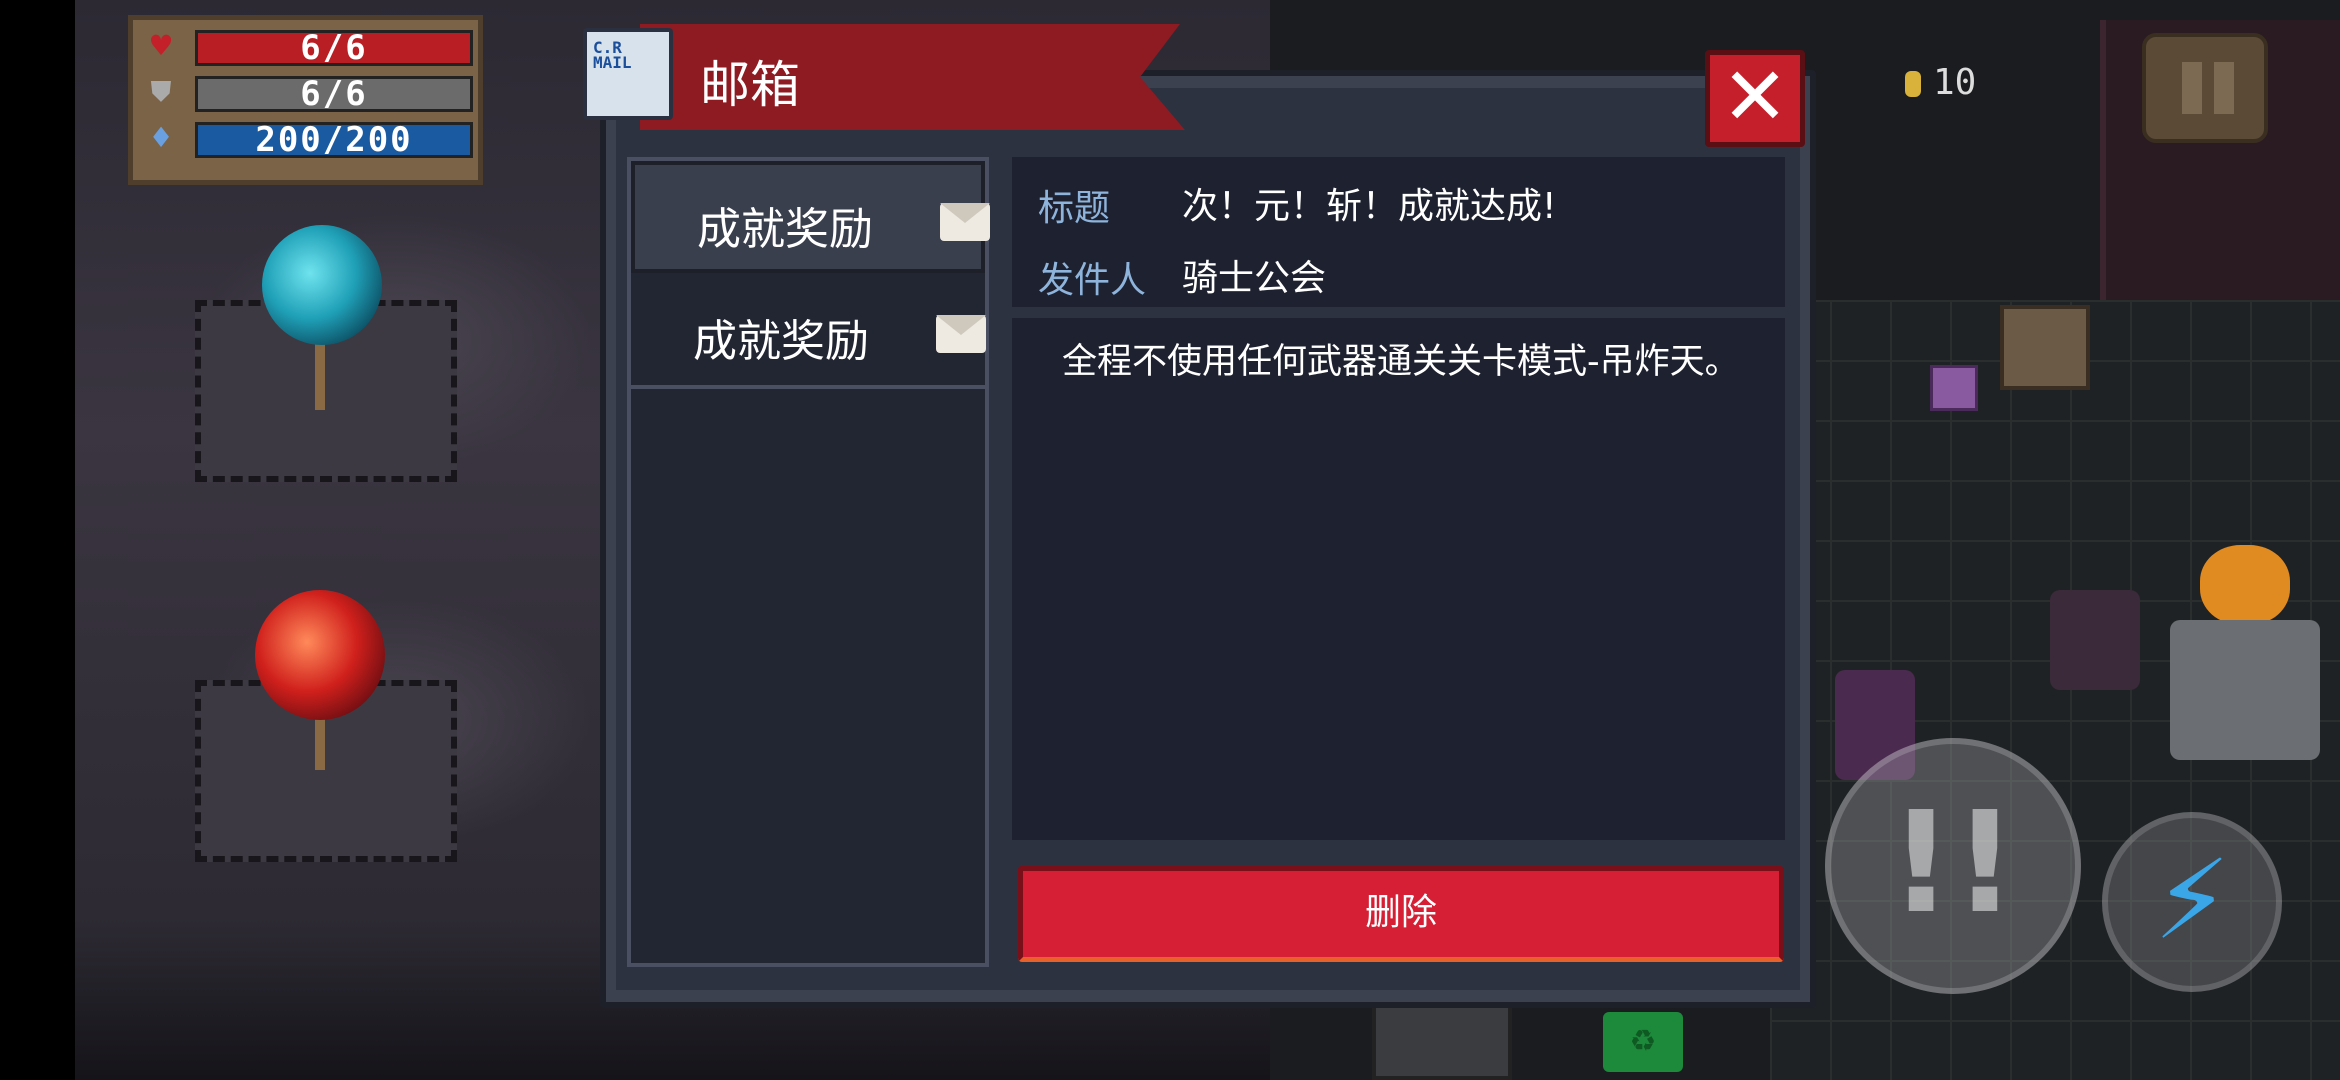 This screenshot has width=2340, height=1080. I want to click on coin-count: 10, so click(1955, 82).